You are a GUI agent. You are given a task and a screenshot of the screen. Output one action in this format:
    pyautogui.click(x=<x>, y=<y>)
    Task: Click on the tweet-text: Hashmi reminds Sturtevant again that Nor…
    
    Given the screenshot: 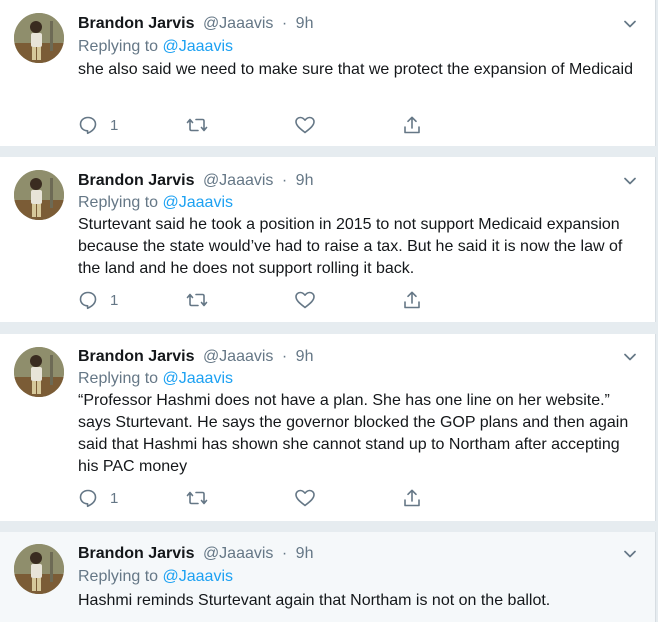 What is the action you would take?
    pyautogui.click(x=314, y=600)
    